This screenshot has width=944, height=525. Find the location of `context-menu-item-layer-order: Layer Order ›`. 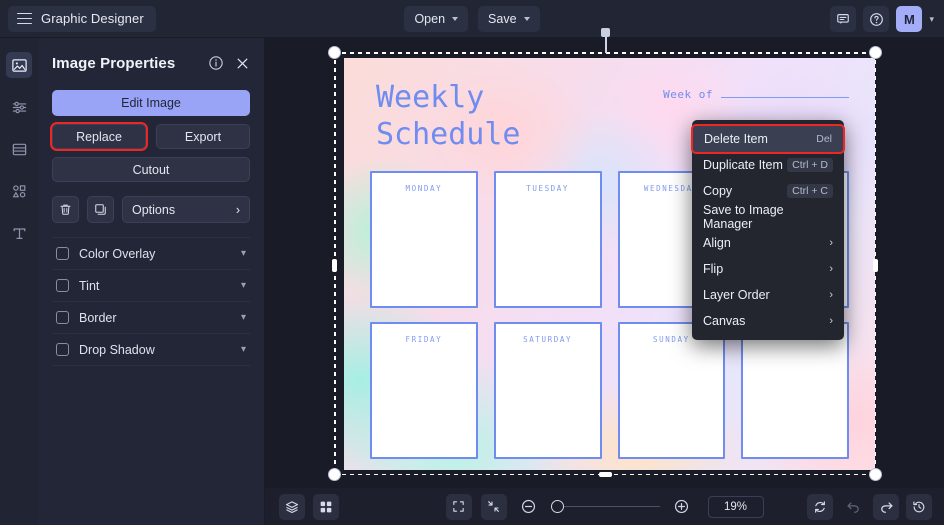

context-menu-item-layer-order: Layer Order › is located at coordinates (768, 295).